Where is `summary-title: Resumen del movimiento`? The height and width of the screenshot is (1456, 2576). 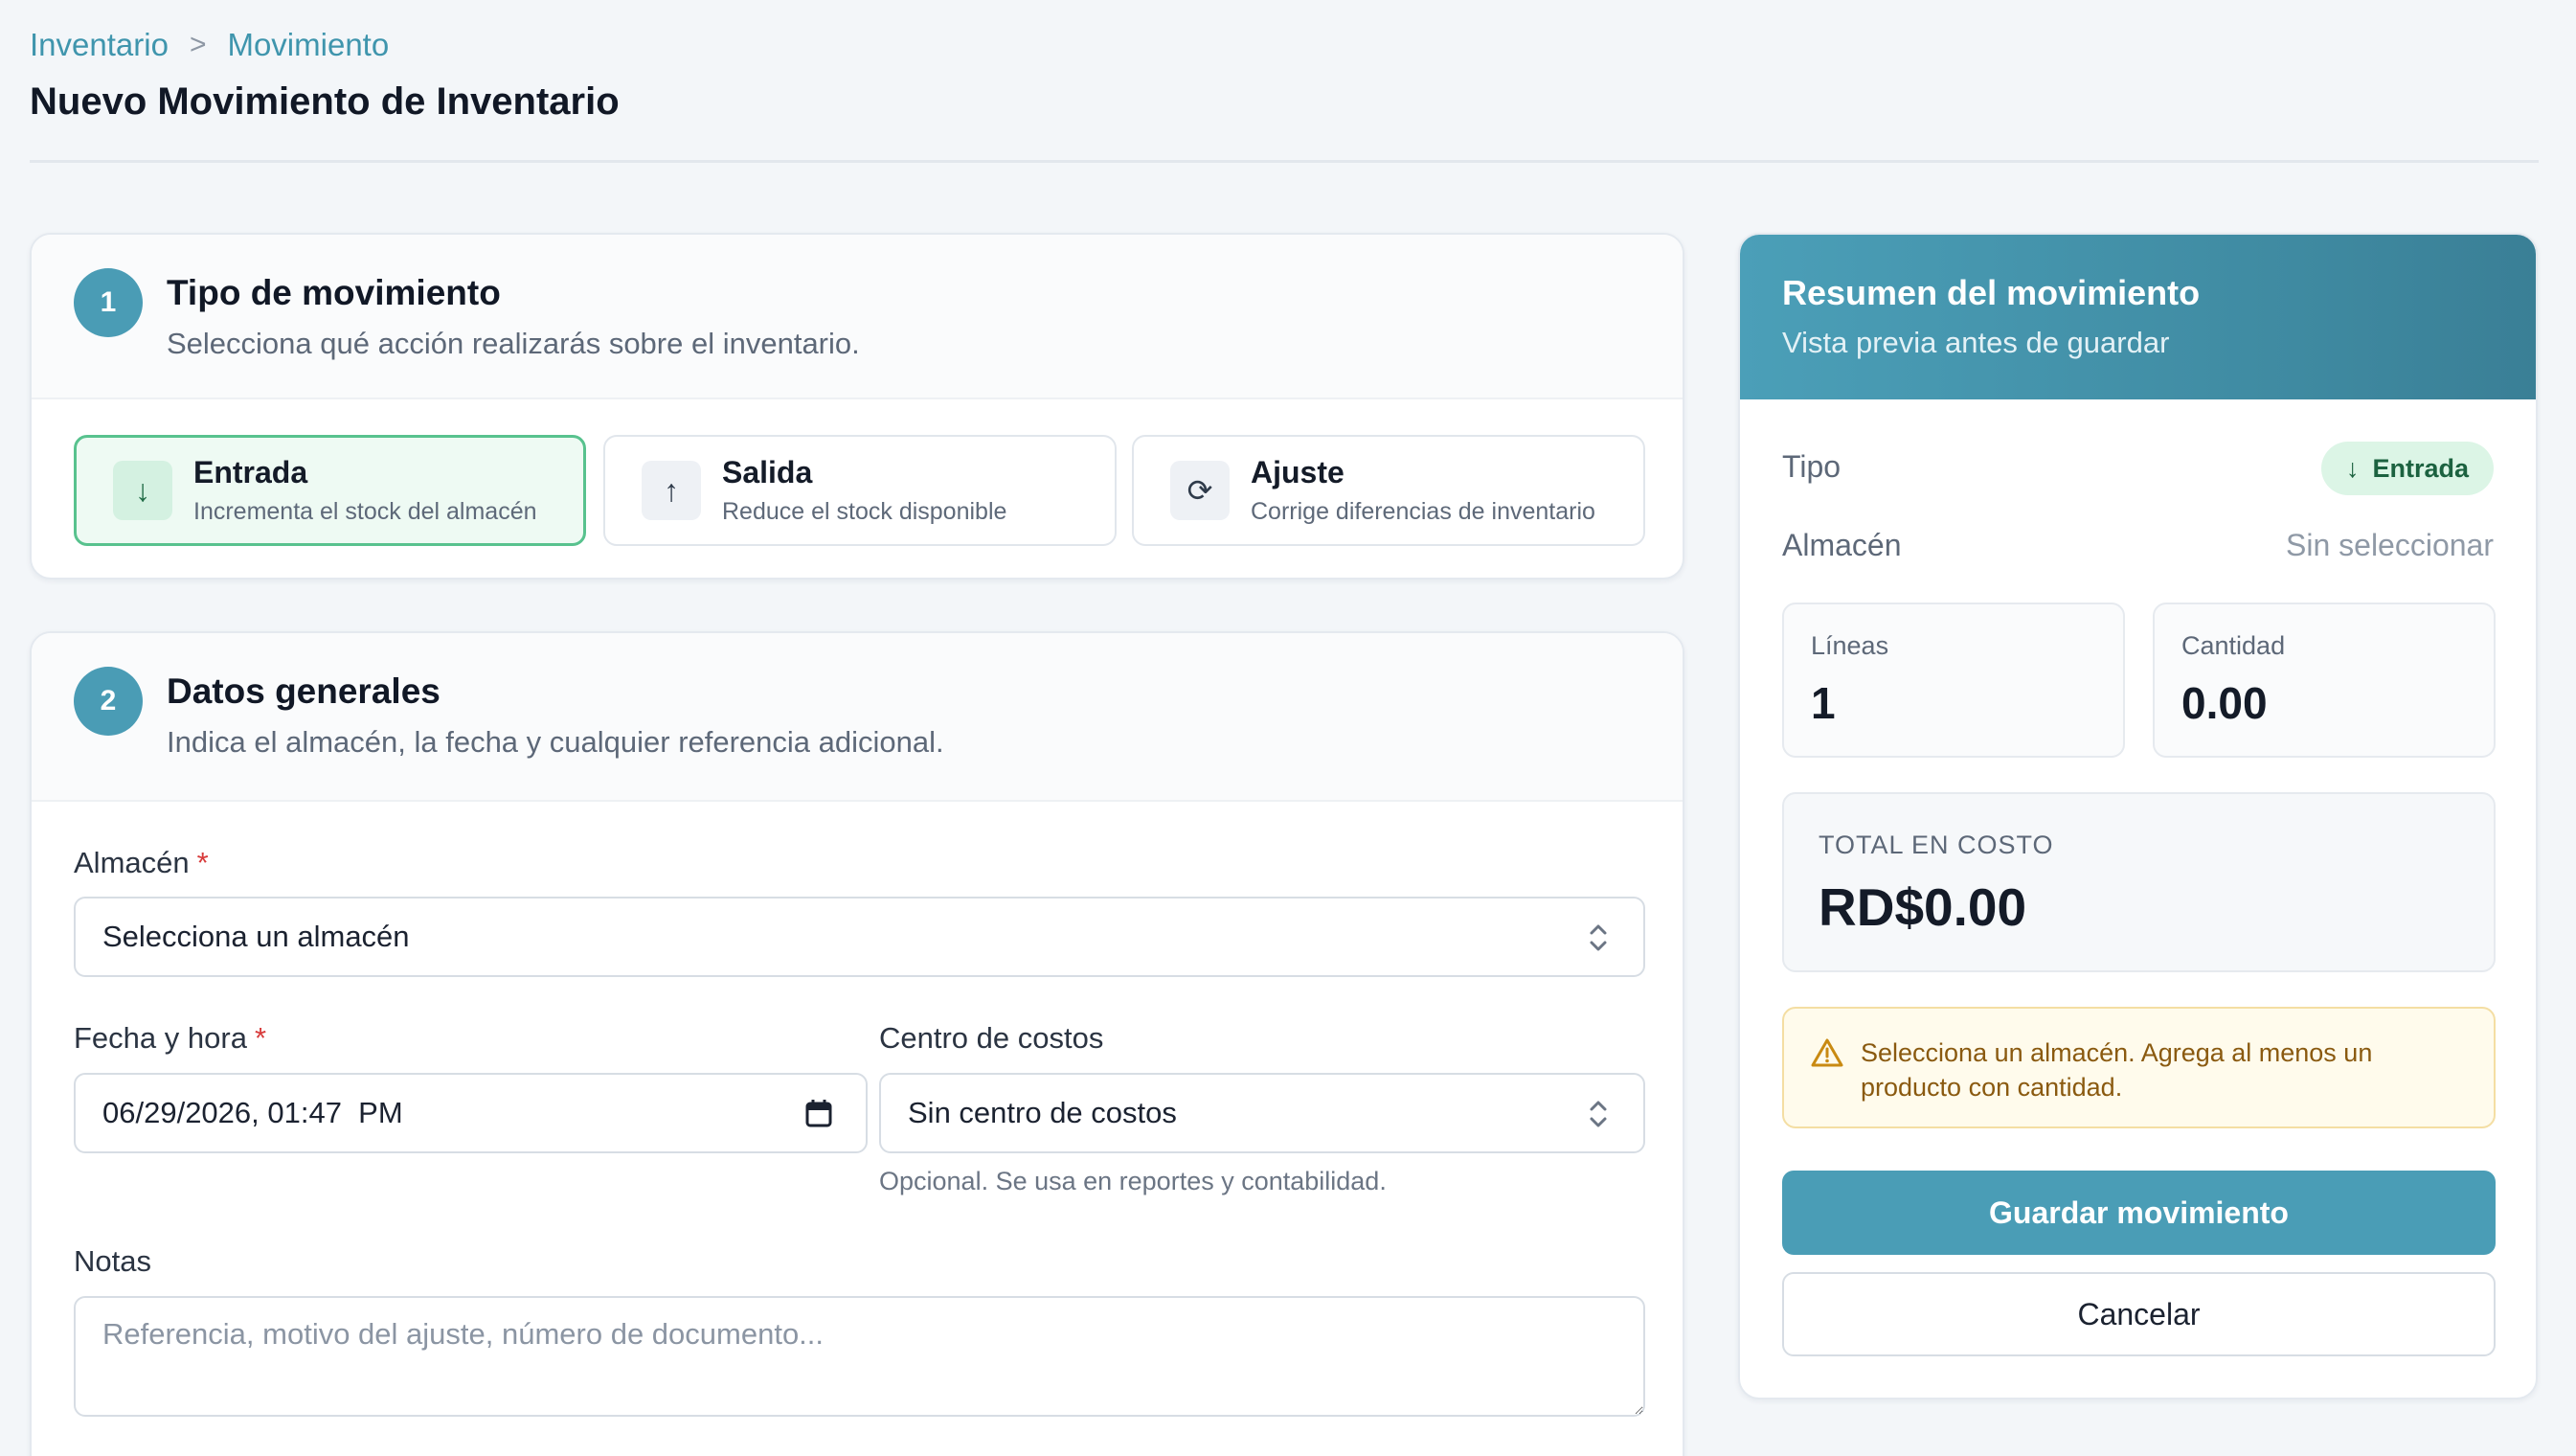 summary-title: Resumen del movimiento is located at coordinates (1991, 292).